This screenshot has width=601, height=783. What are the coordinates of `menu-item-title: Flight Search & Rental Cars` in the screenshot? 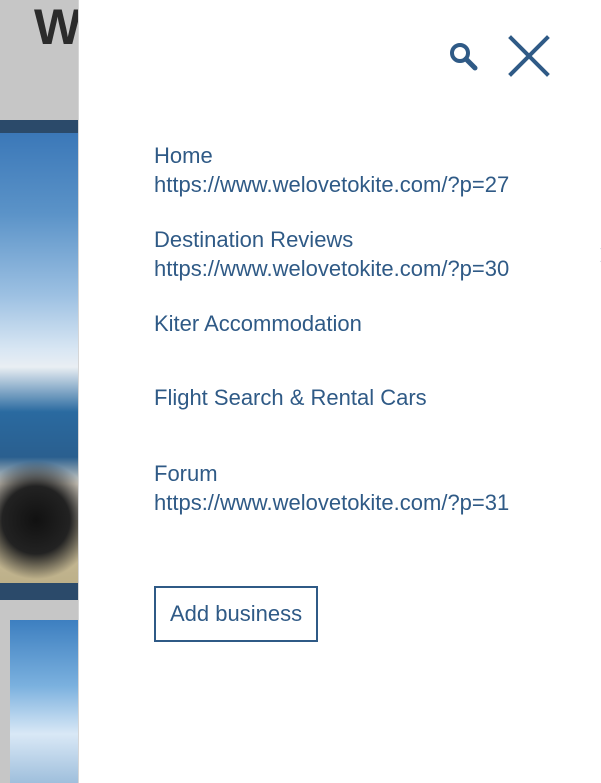 It's located at (290, 397).